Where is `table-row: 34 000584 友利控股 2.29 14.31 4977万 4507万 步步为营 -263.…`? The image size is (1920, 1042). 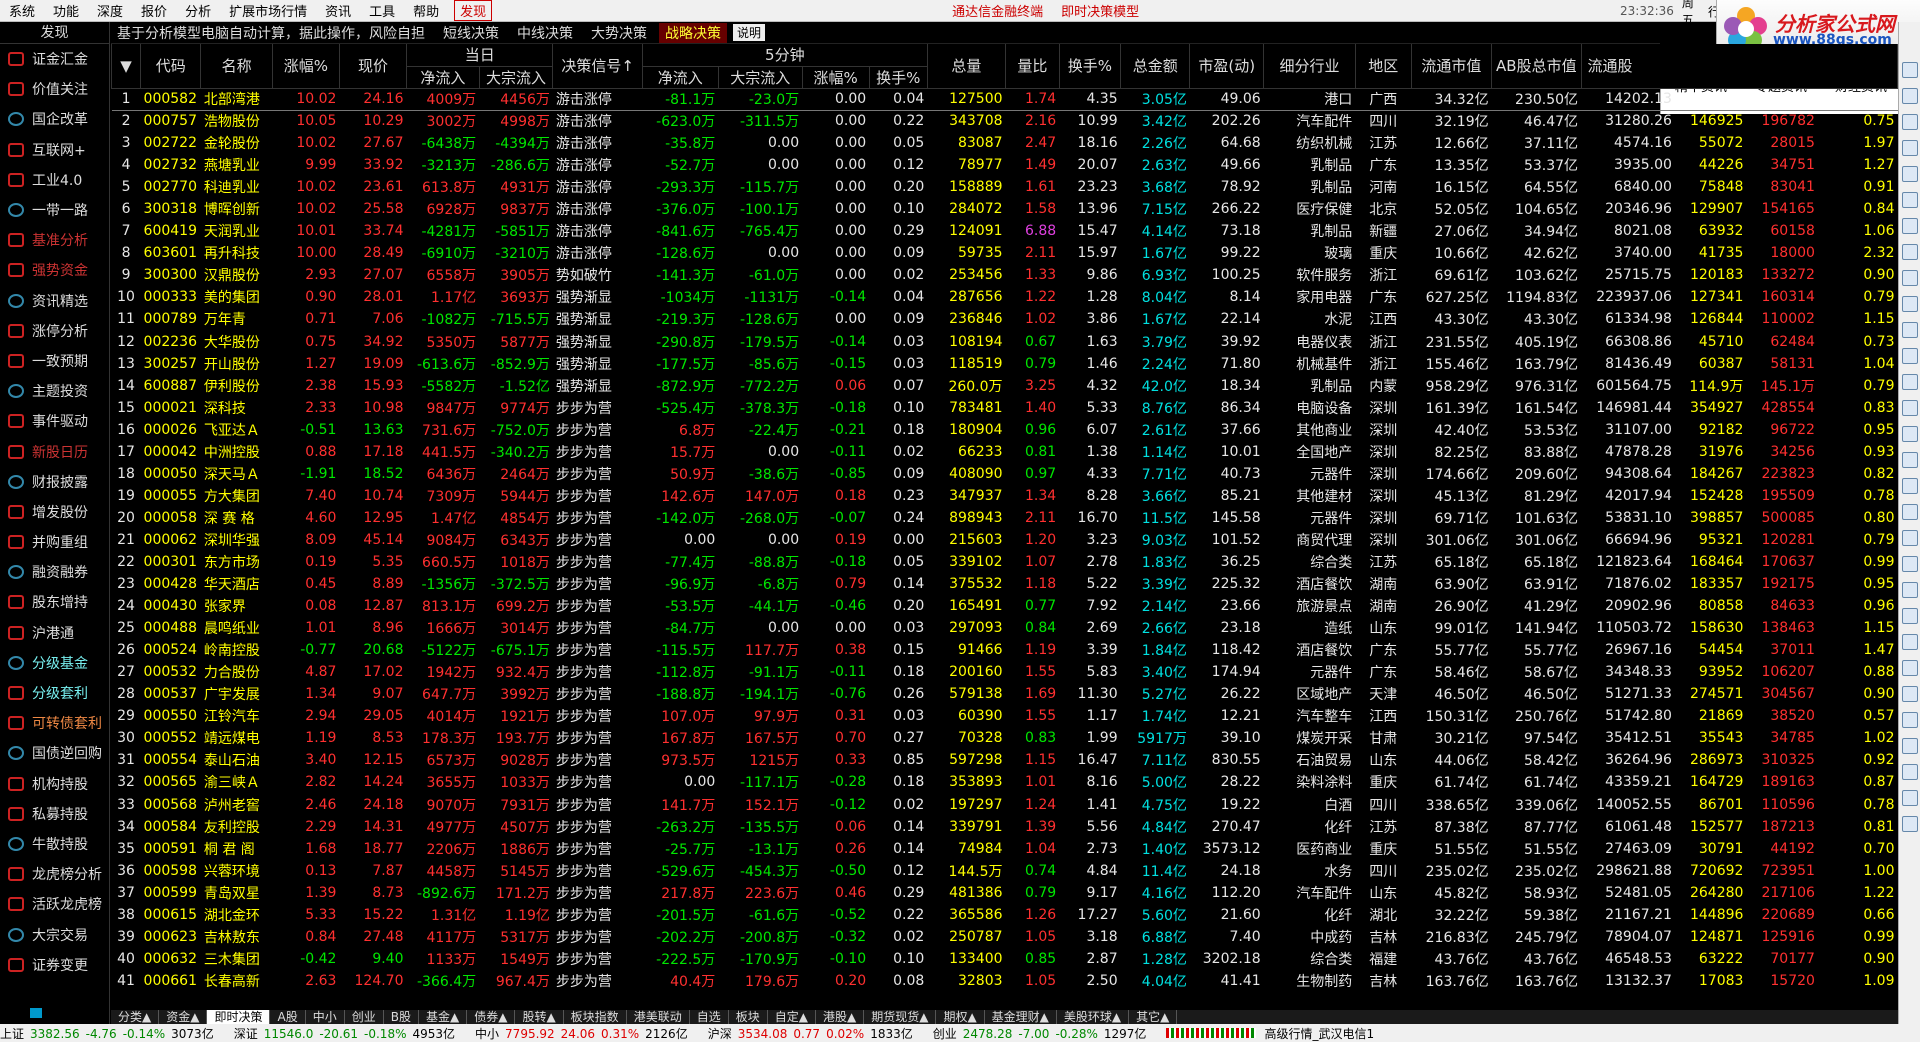 table-row: 34 000584 友利控股 2.29 14.31 4977万 4507万 步步为营 -263.… is located at coordinates (1005, 827).